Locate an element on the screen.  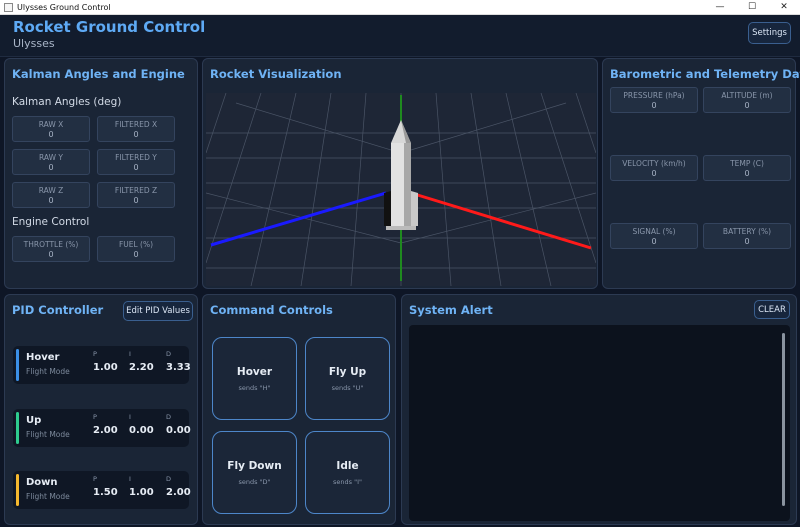
stat-label: RAW Z is located at coordinates (51, 190).